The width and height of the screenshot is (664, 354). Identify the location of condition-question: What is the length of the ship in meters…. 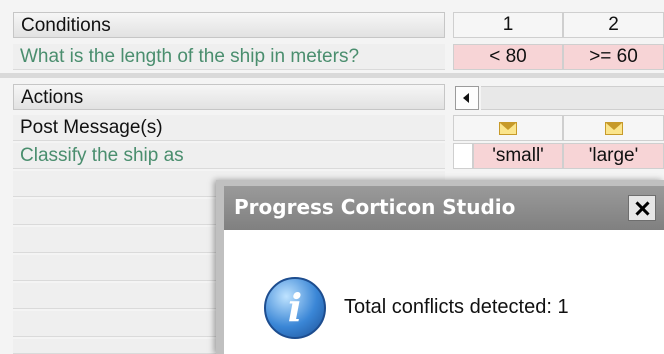
(229, 57).